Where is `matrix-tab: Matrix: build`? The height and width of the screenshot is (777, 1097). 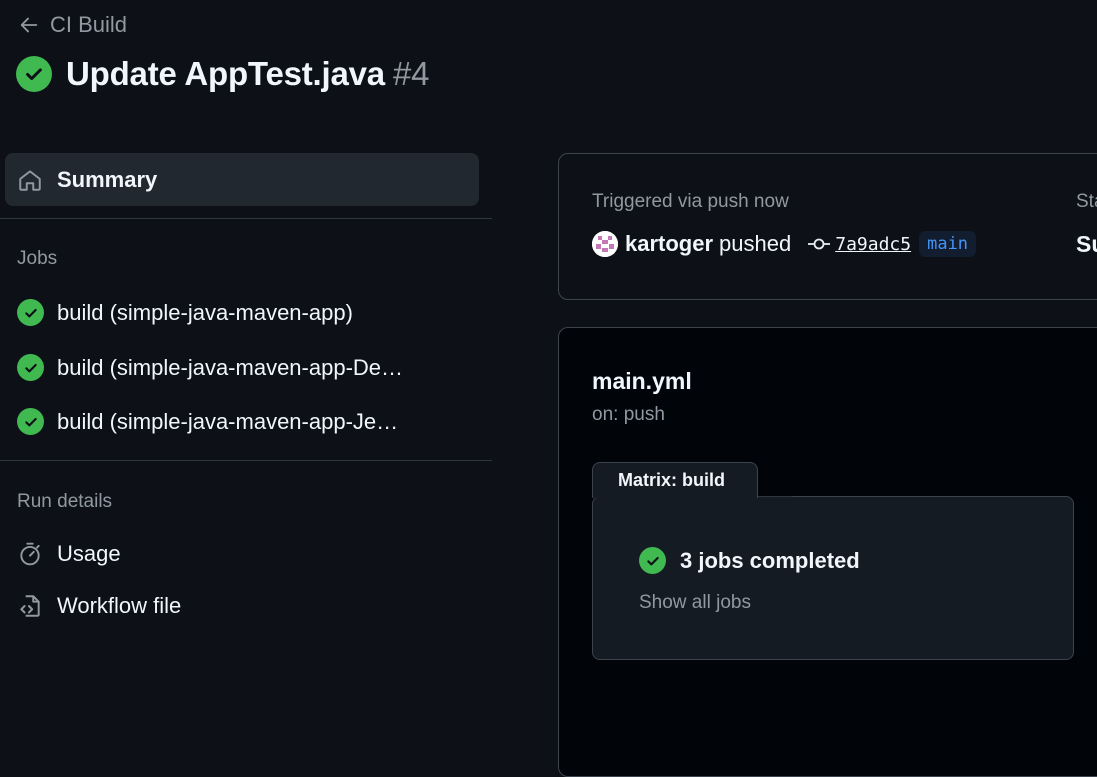 matrix-tab: Matrix: build is located at coordinates (675, 480).